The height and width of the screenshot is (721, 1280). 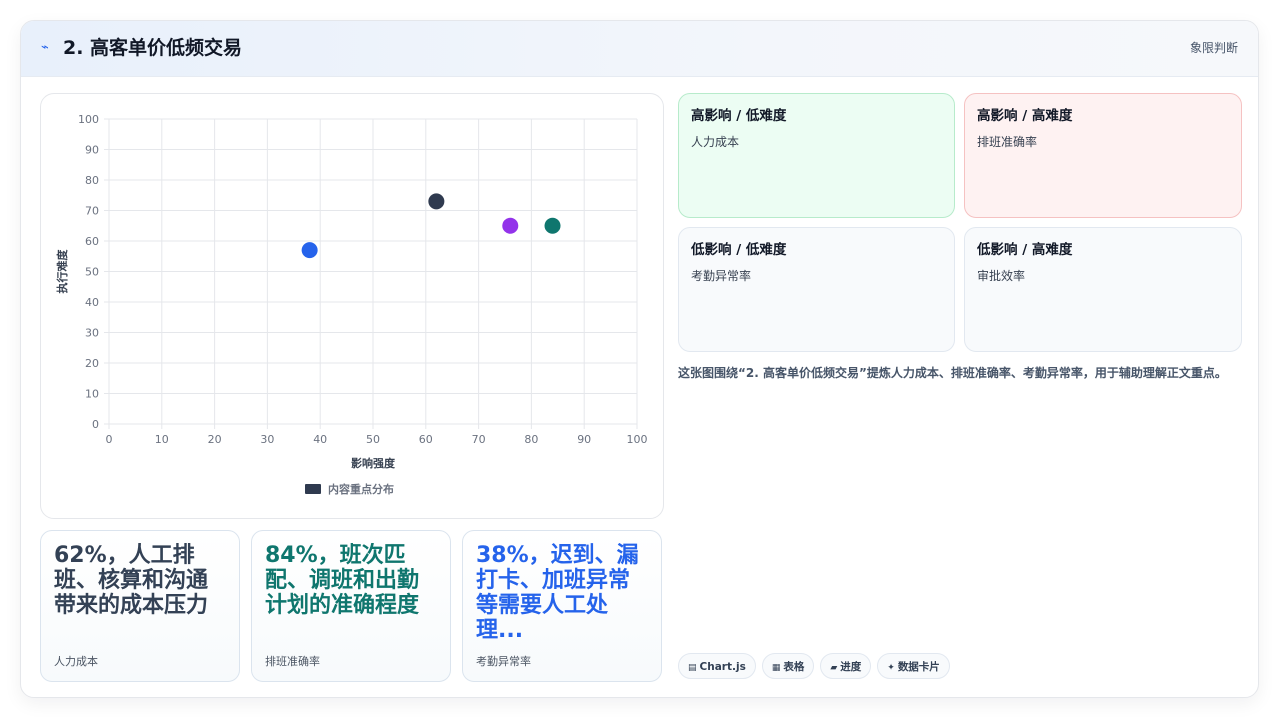 I want to click on quadrant-title: 高影响 / 高难度, so click(x=1025, y=116).